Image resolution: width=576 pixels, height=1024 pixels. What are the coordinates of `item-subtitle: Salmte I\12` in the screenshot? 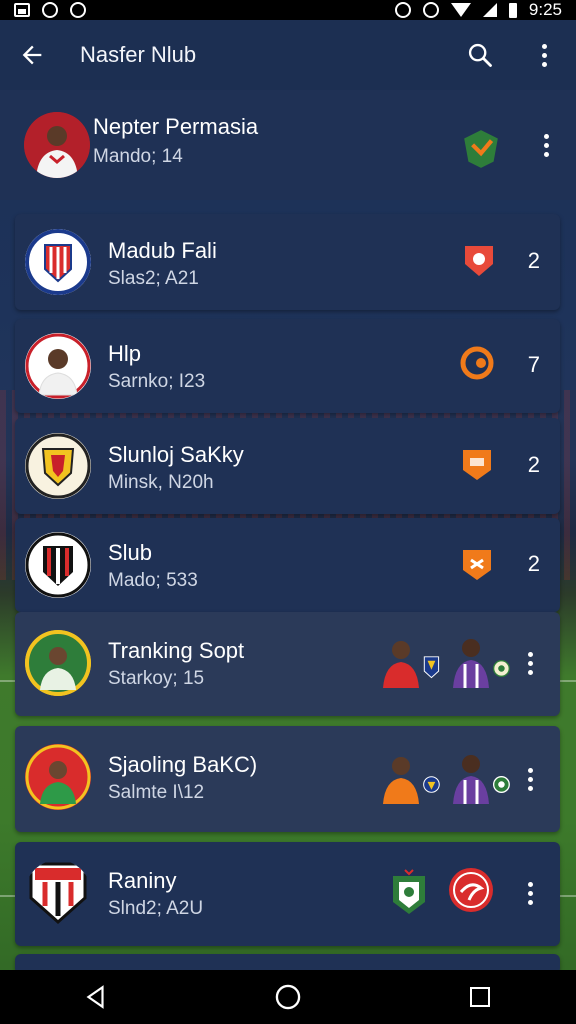 It's located at (156, 792).